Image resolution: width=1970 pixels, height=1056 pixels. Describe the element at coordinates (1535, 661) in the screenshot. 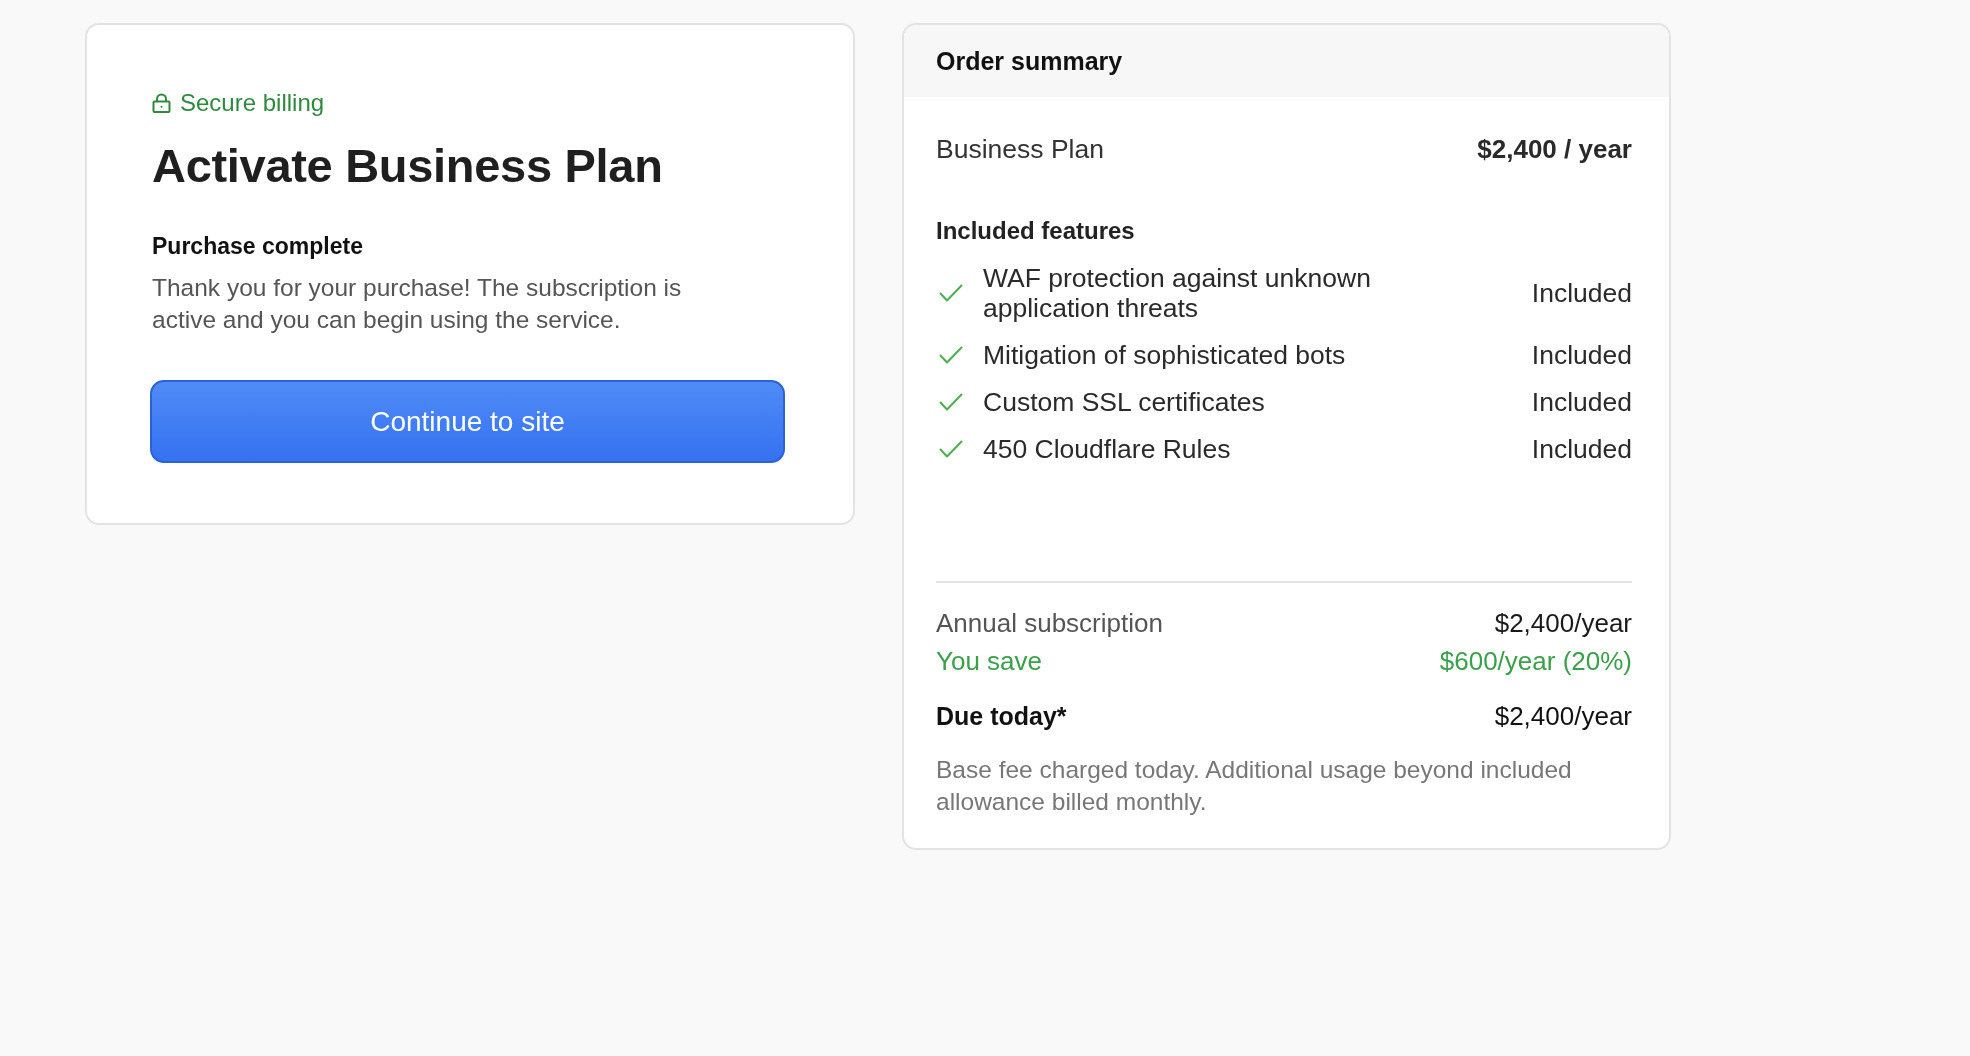

I see `total-value: $600/year (20%)` at that location.